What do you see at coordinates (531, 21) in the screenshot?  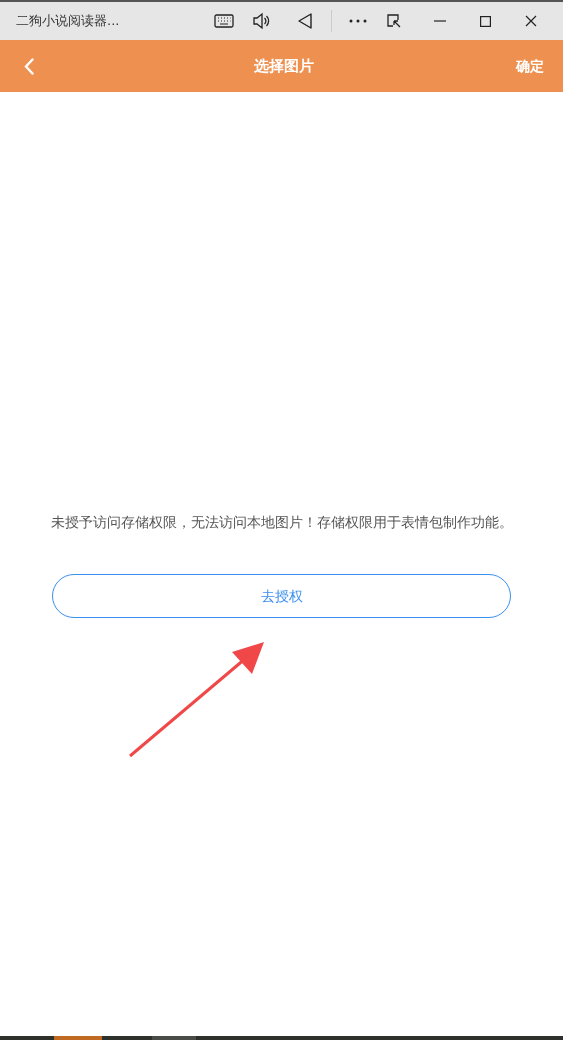 I see `close-icon` at bounding box center [531, 21].